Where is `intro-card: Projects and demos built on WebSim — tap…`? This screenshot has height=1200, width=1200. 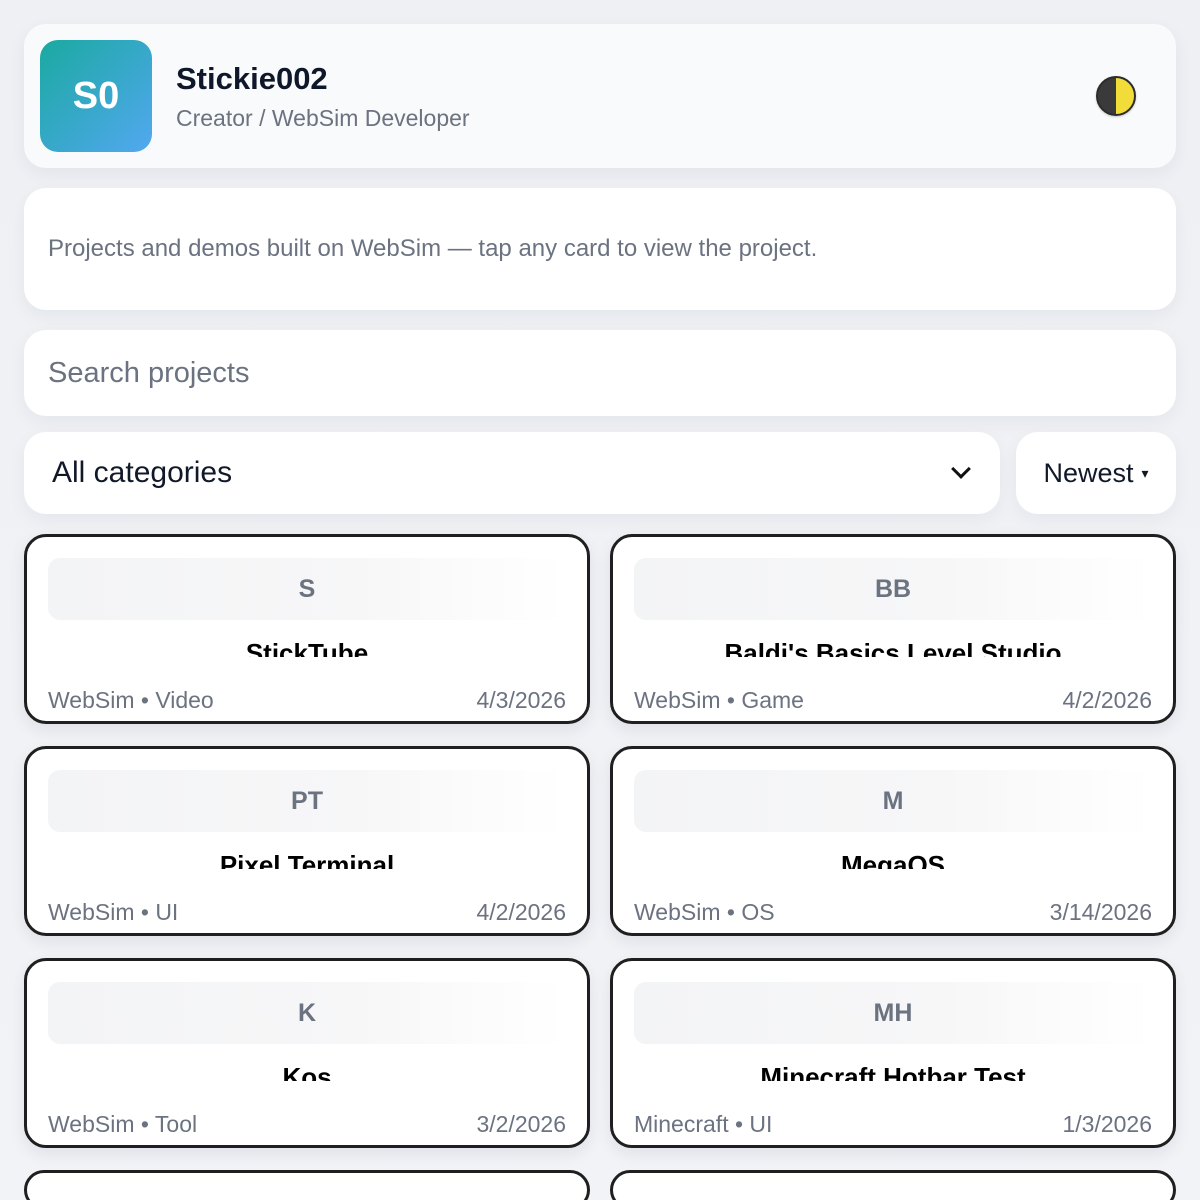
intro-card: Projects and demos built on WebSim — tap… is located at coordinates (600, 249).